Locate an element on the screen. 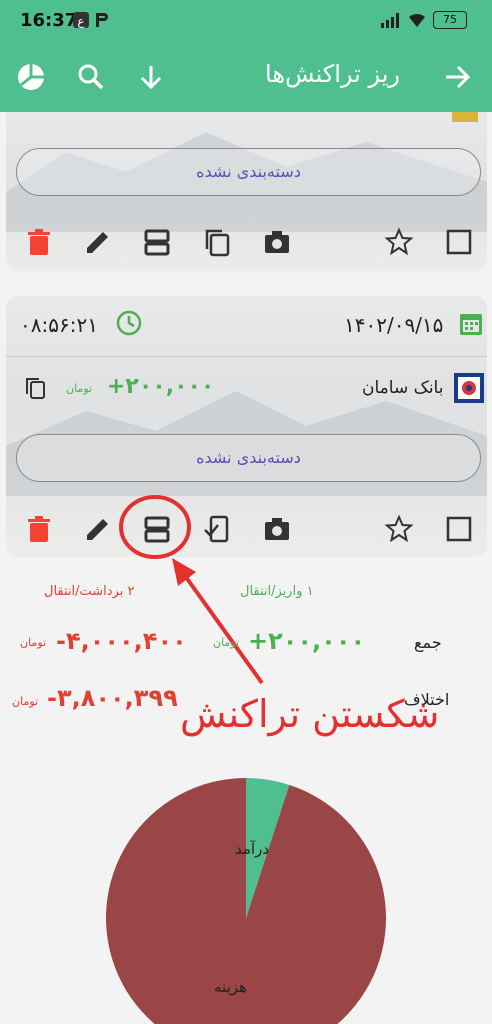 The width and height of the screenshot is (492, 1024). deposit-count-label: ۱ واریز/انتقال is located at coordinates (277, 591).